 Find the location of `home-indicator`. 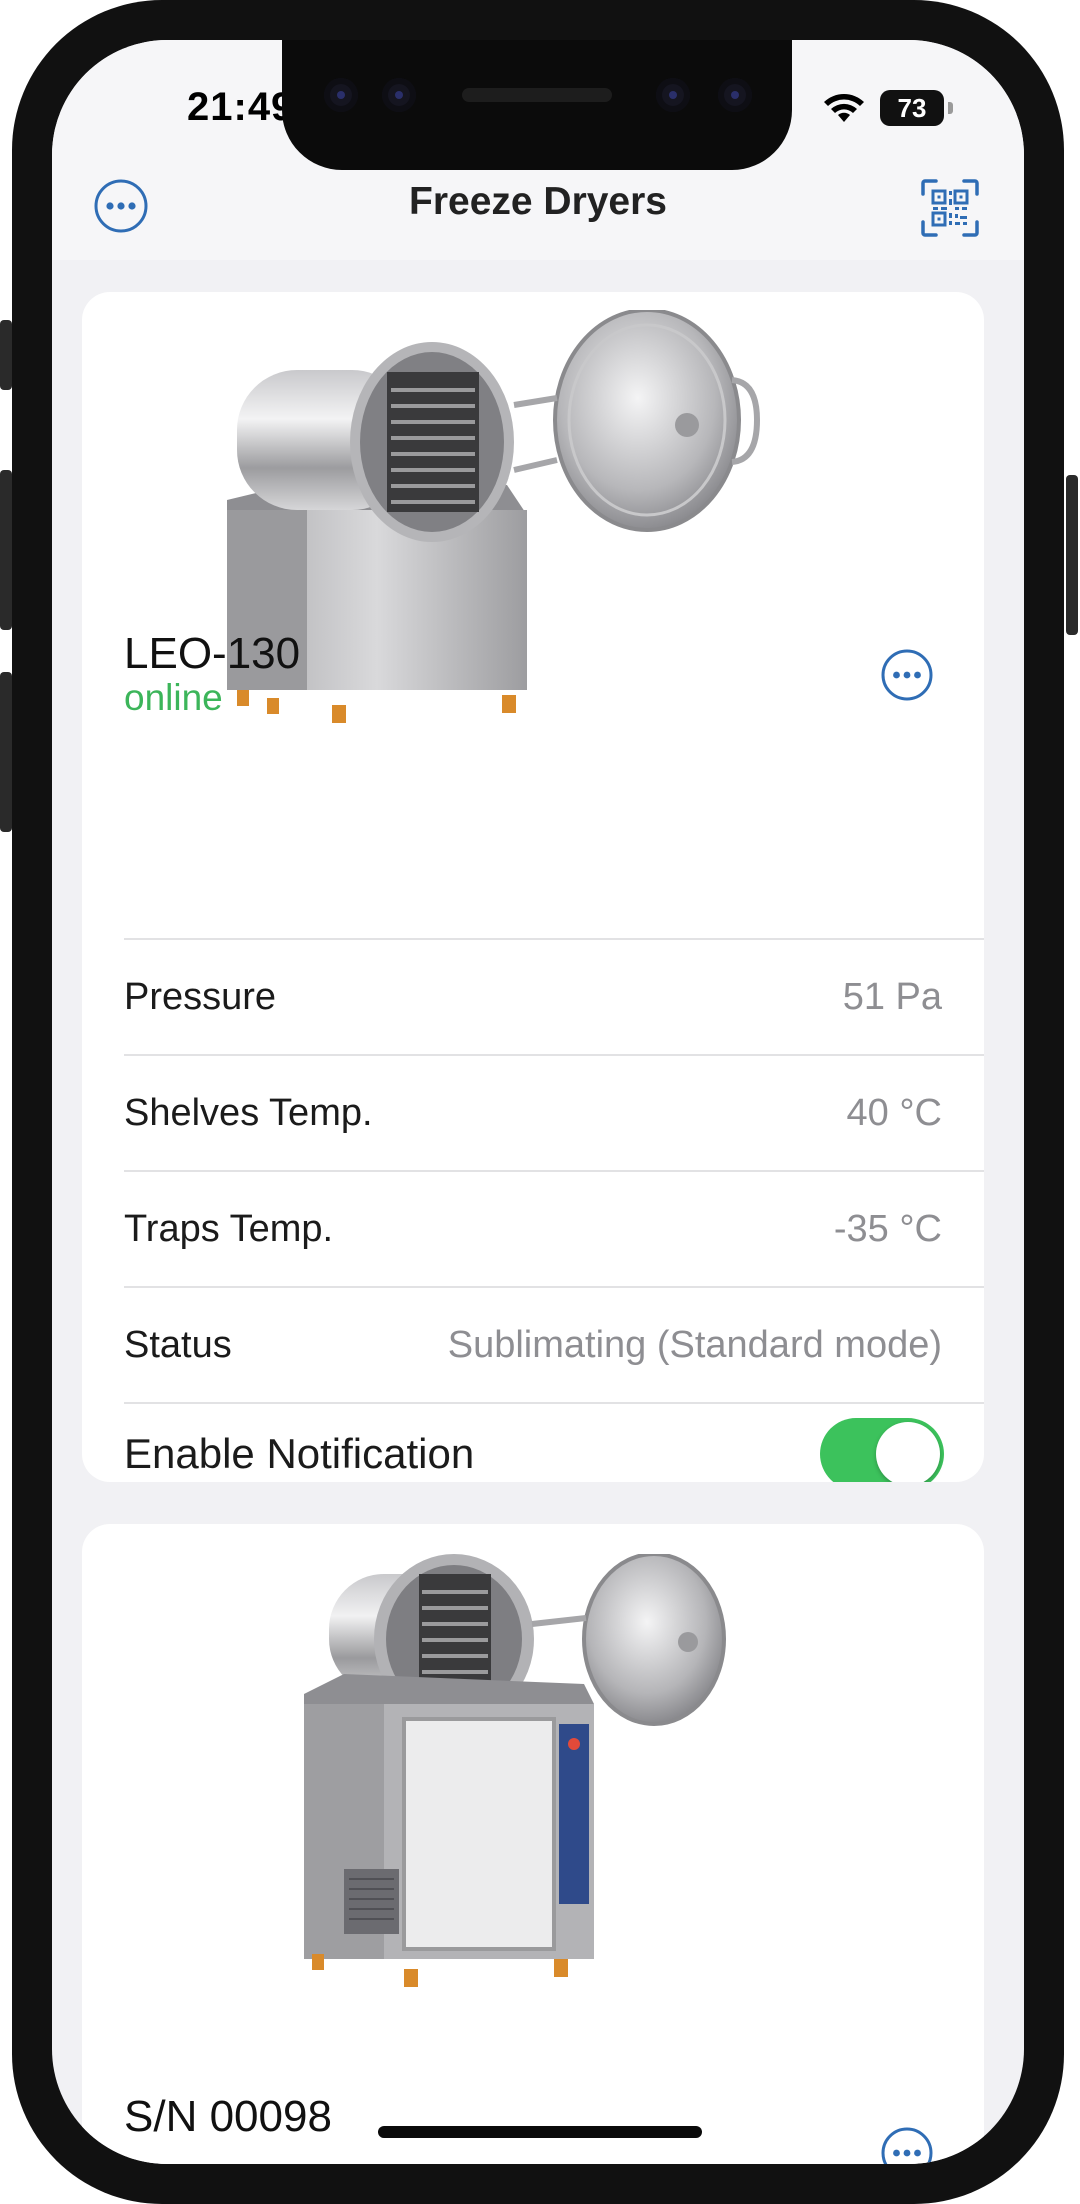

home-indicator is located at coordinates (540, 2132).